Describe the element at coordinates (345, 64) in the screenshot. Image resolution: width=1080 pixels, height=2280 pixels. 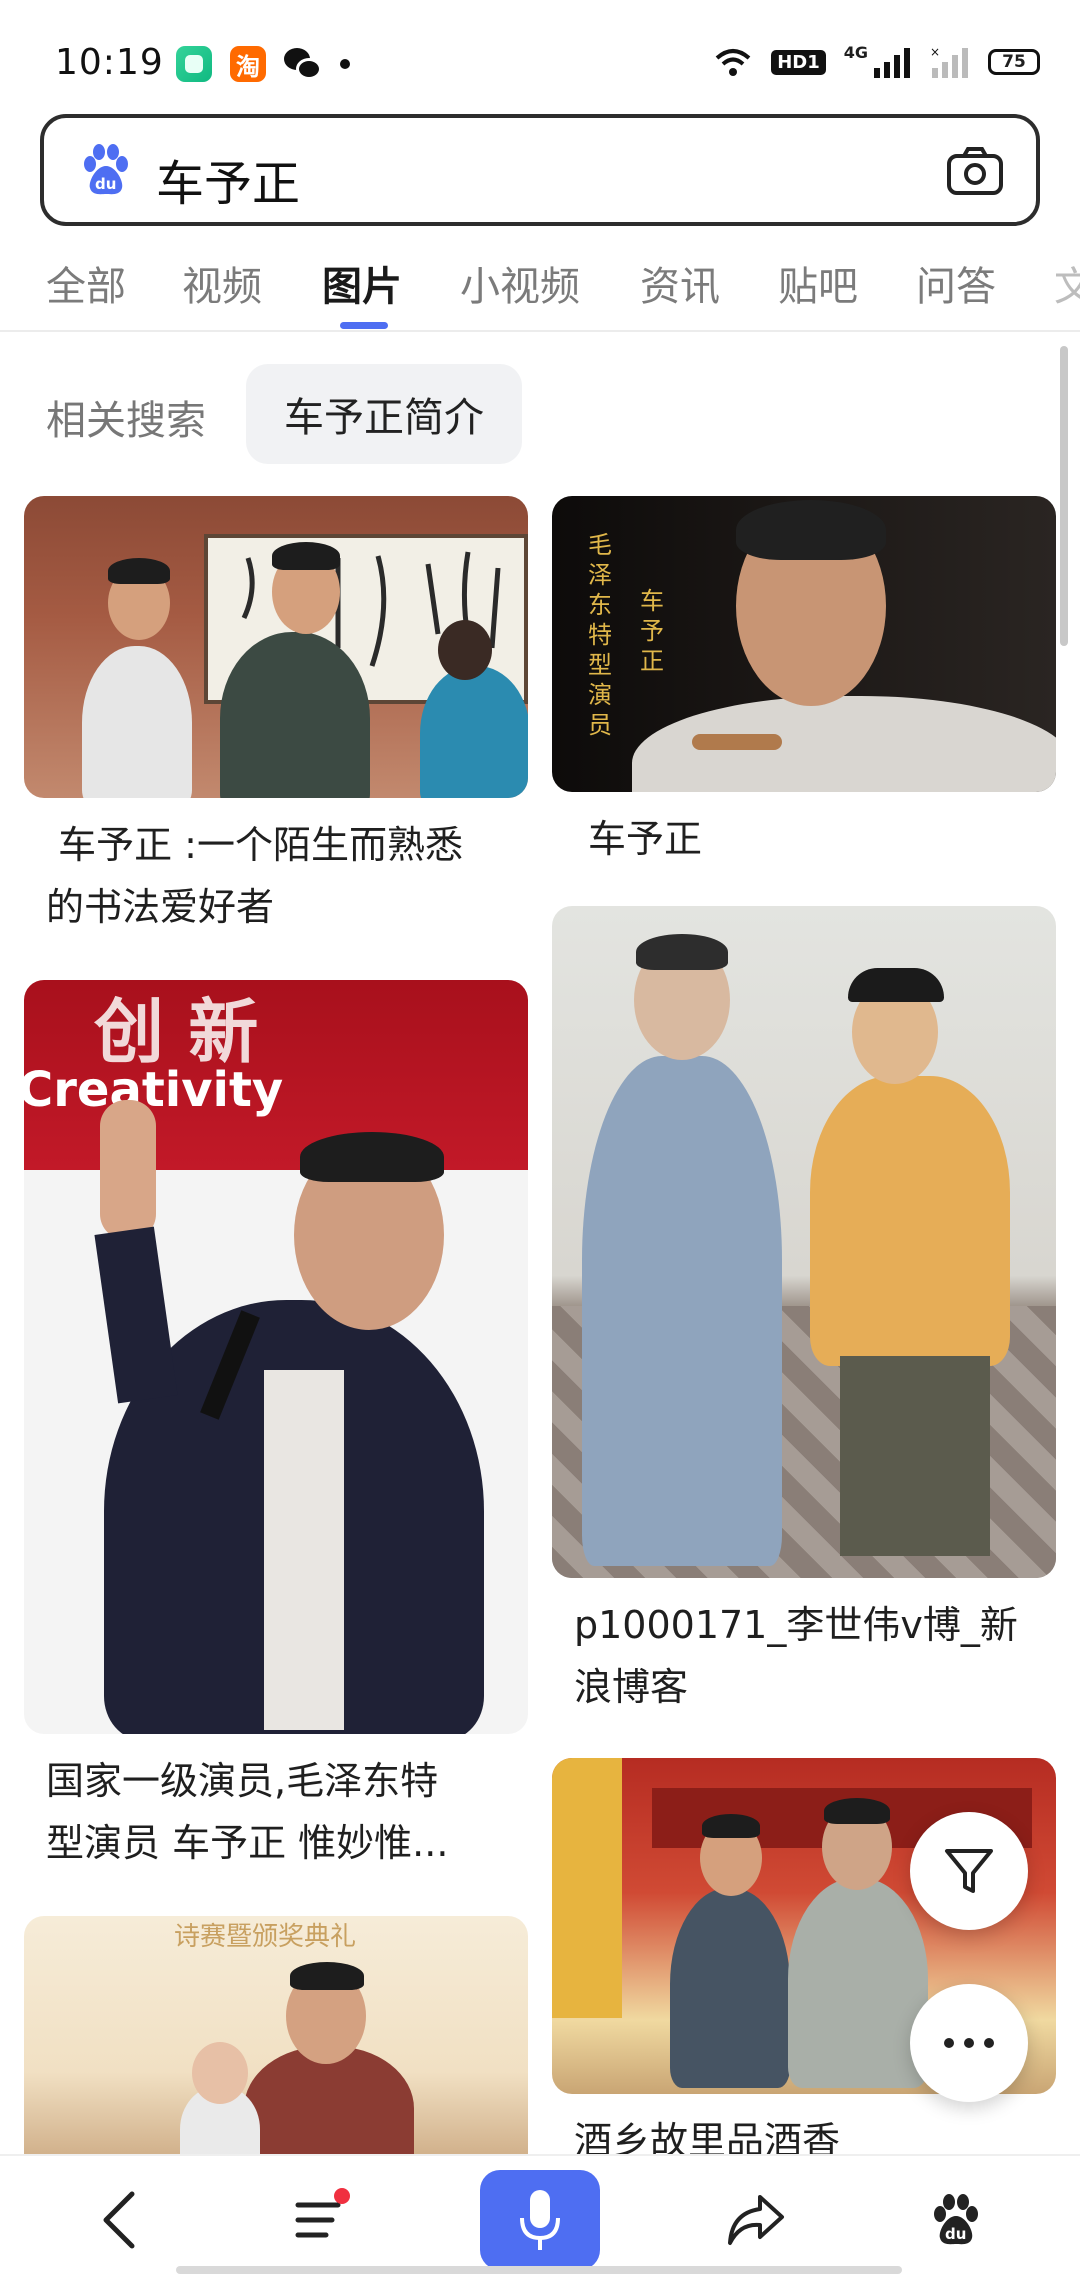
I see `more-notifications-dot` at that location.